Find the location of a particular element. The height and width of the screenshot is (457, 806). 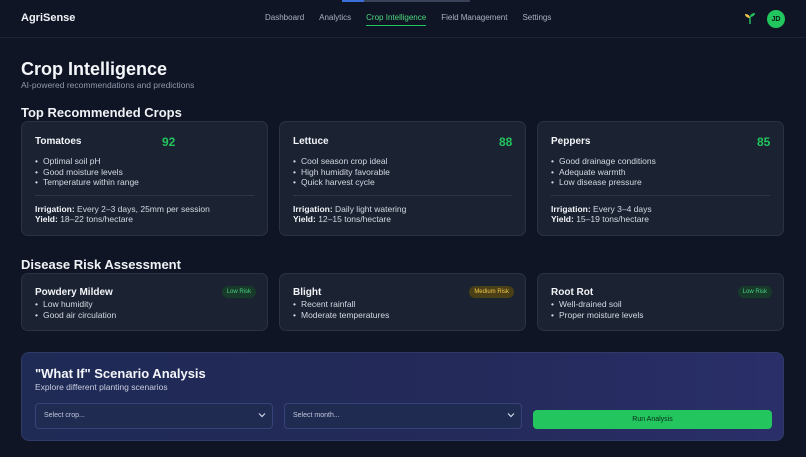

list-item: Proper moisture levels is located at coordinates (597, 315).